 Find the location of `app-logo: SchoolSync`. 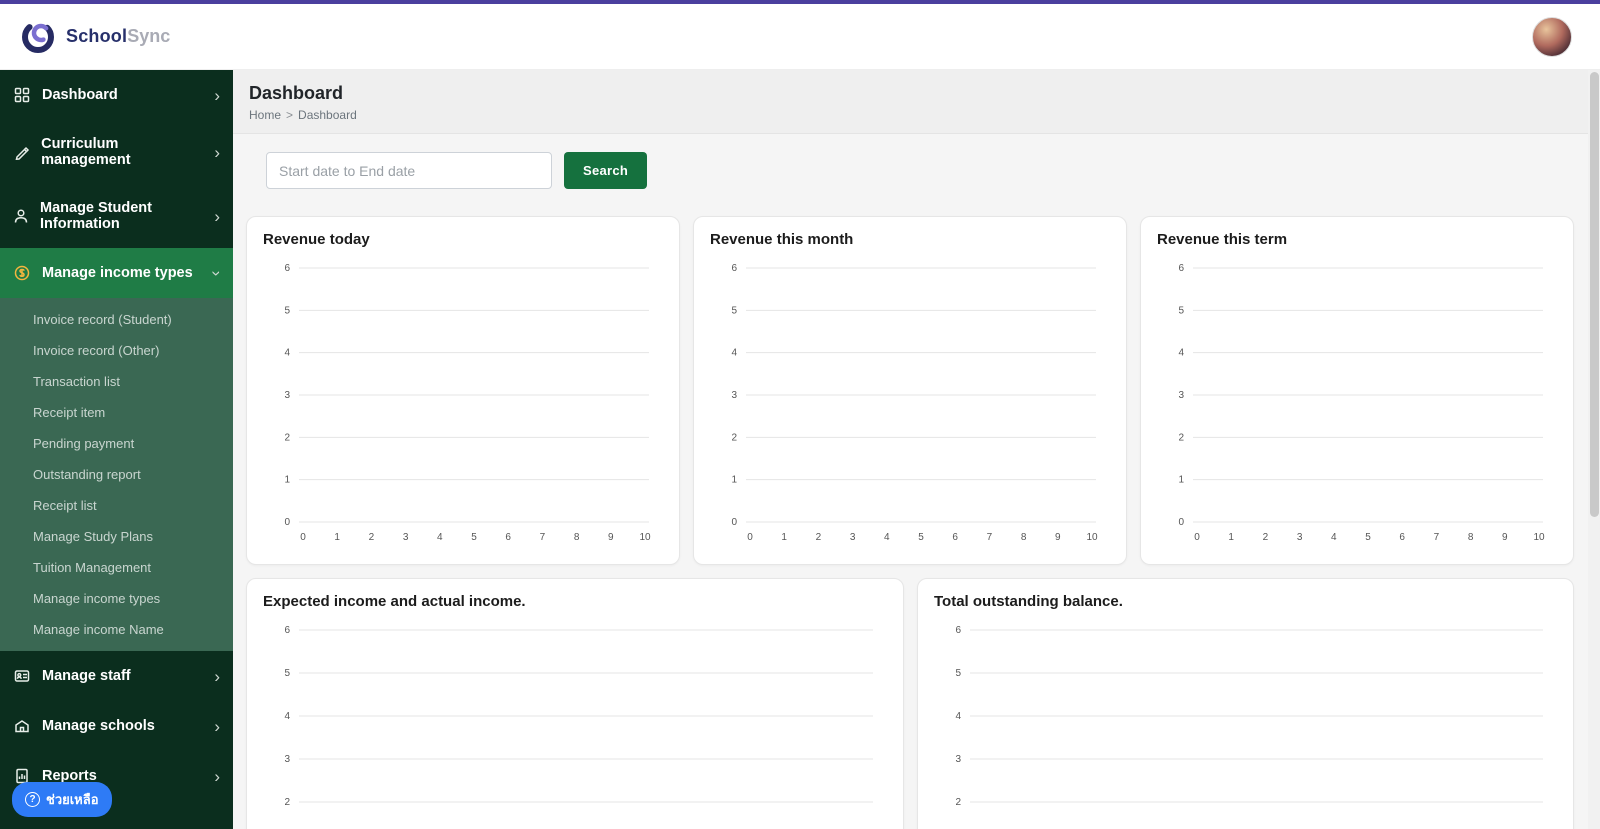

app-logo: SchoolSync is located at coordinates (94, 37).